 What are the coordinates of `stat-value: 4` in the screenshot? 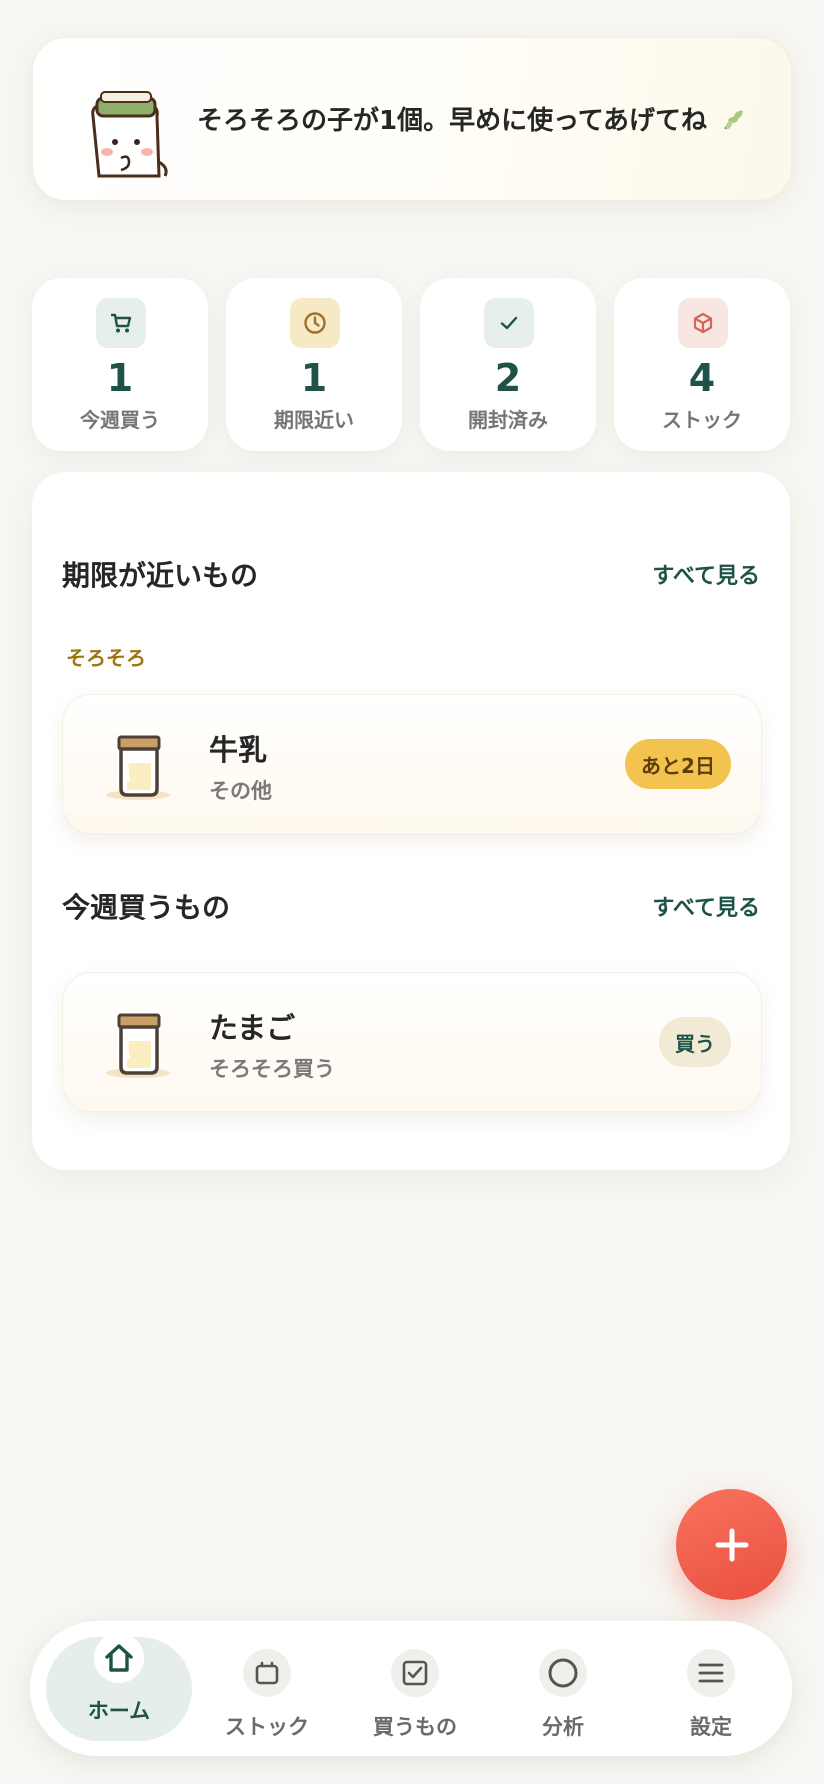 It's located at (702, 378).